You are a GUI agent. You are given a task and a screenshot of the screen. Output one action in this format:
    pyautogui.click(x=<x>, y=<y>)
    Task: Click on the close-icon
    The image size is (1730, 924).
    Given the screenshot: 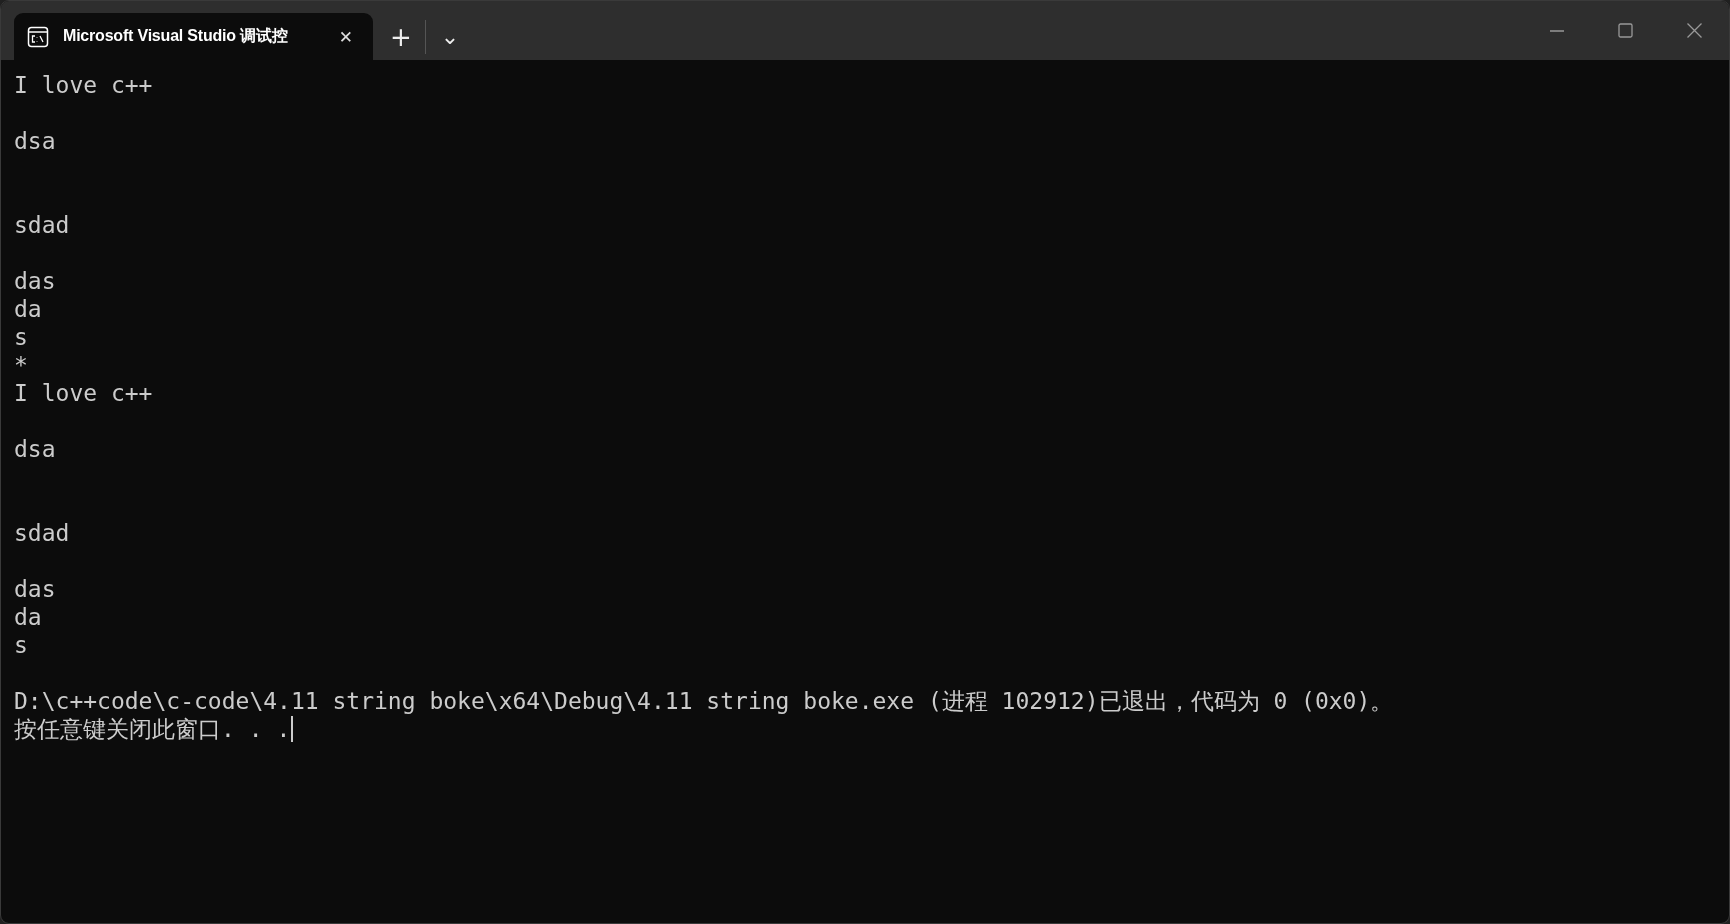 What is the action you would take?
    pyautogui.click(x=1694, y=30)
    